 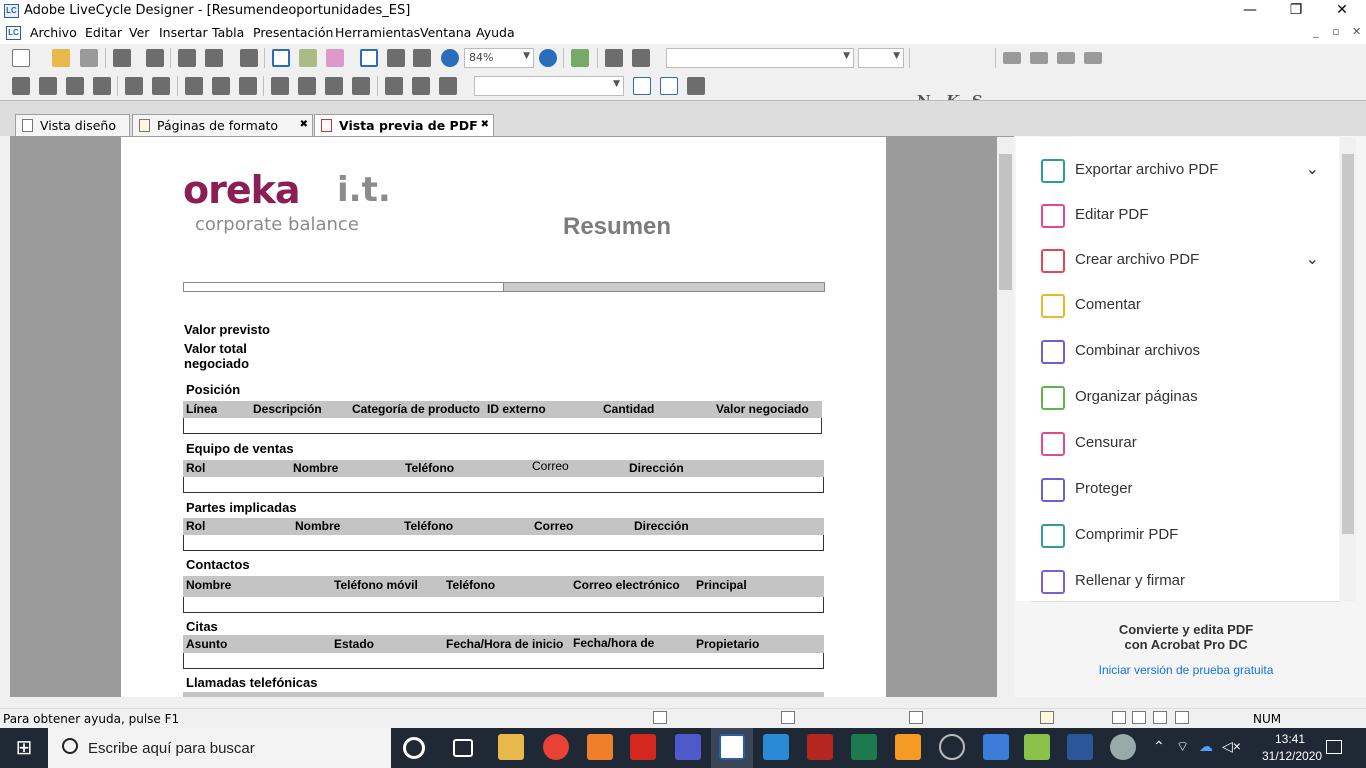 I want to click on app-icon, so click(x=952, y=747).